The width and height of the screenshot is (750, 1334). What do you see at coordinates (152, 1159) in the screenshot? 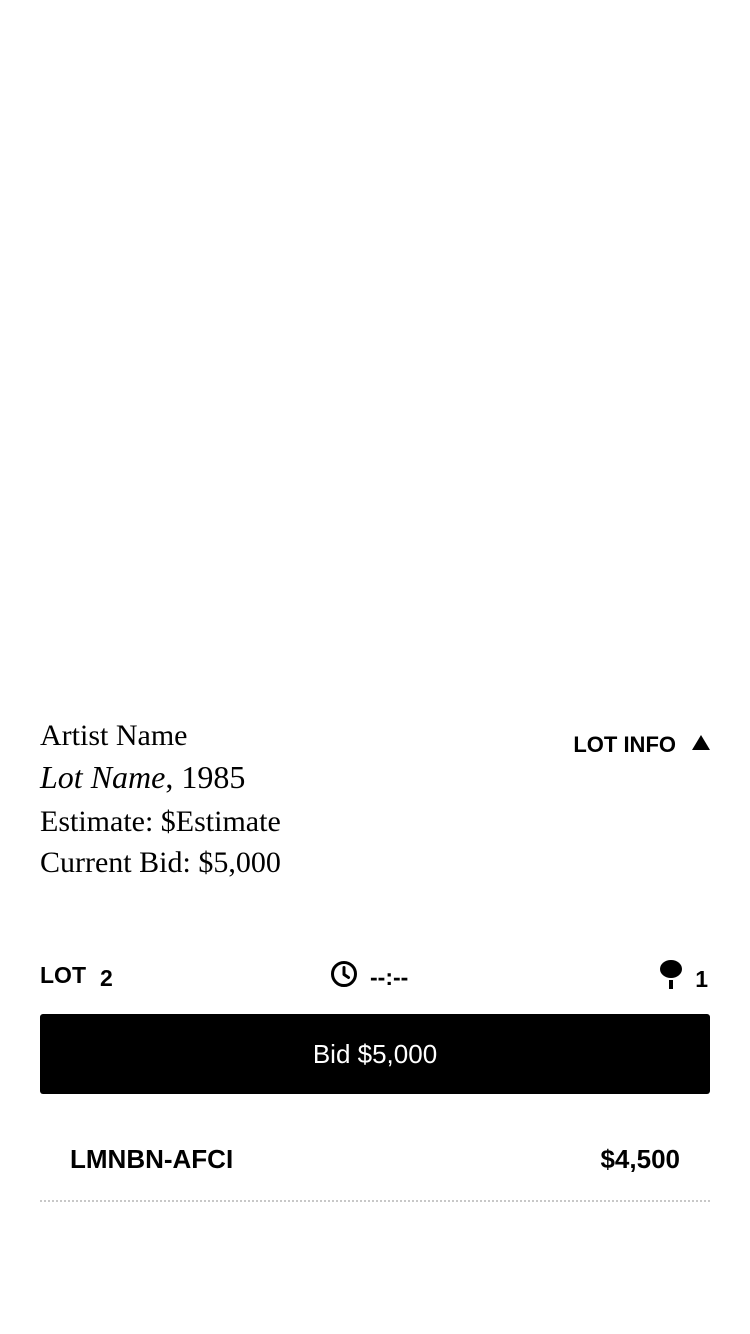
I see `bidder-id: LMNBN-AFCI` at bounding box center [152, 1159].